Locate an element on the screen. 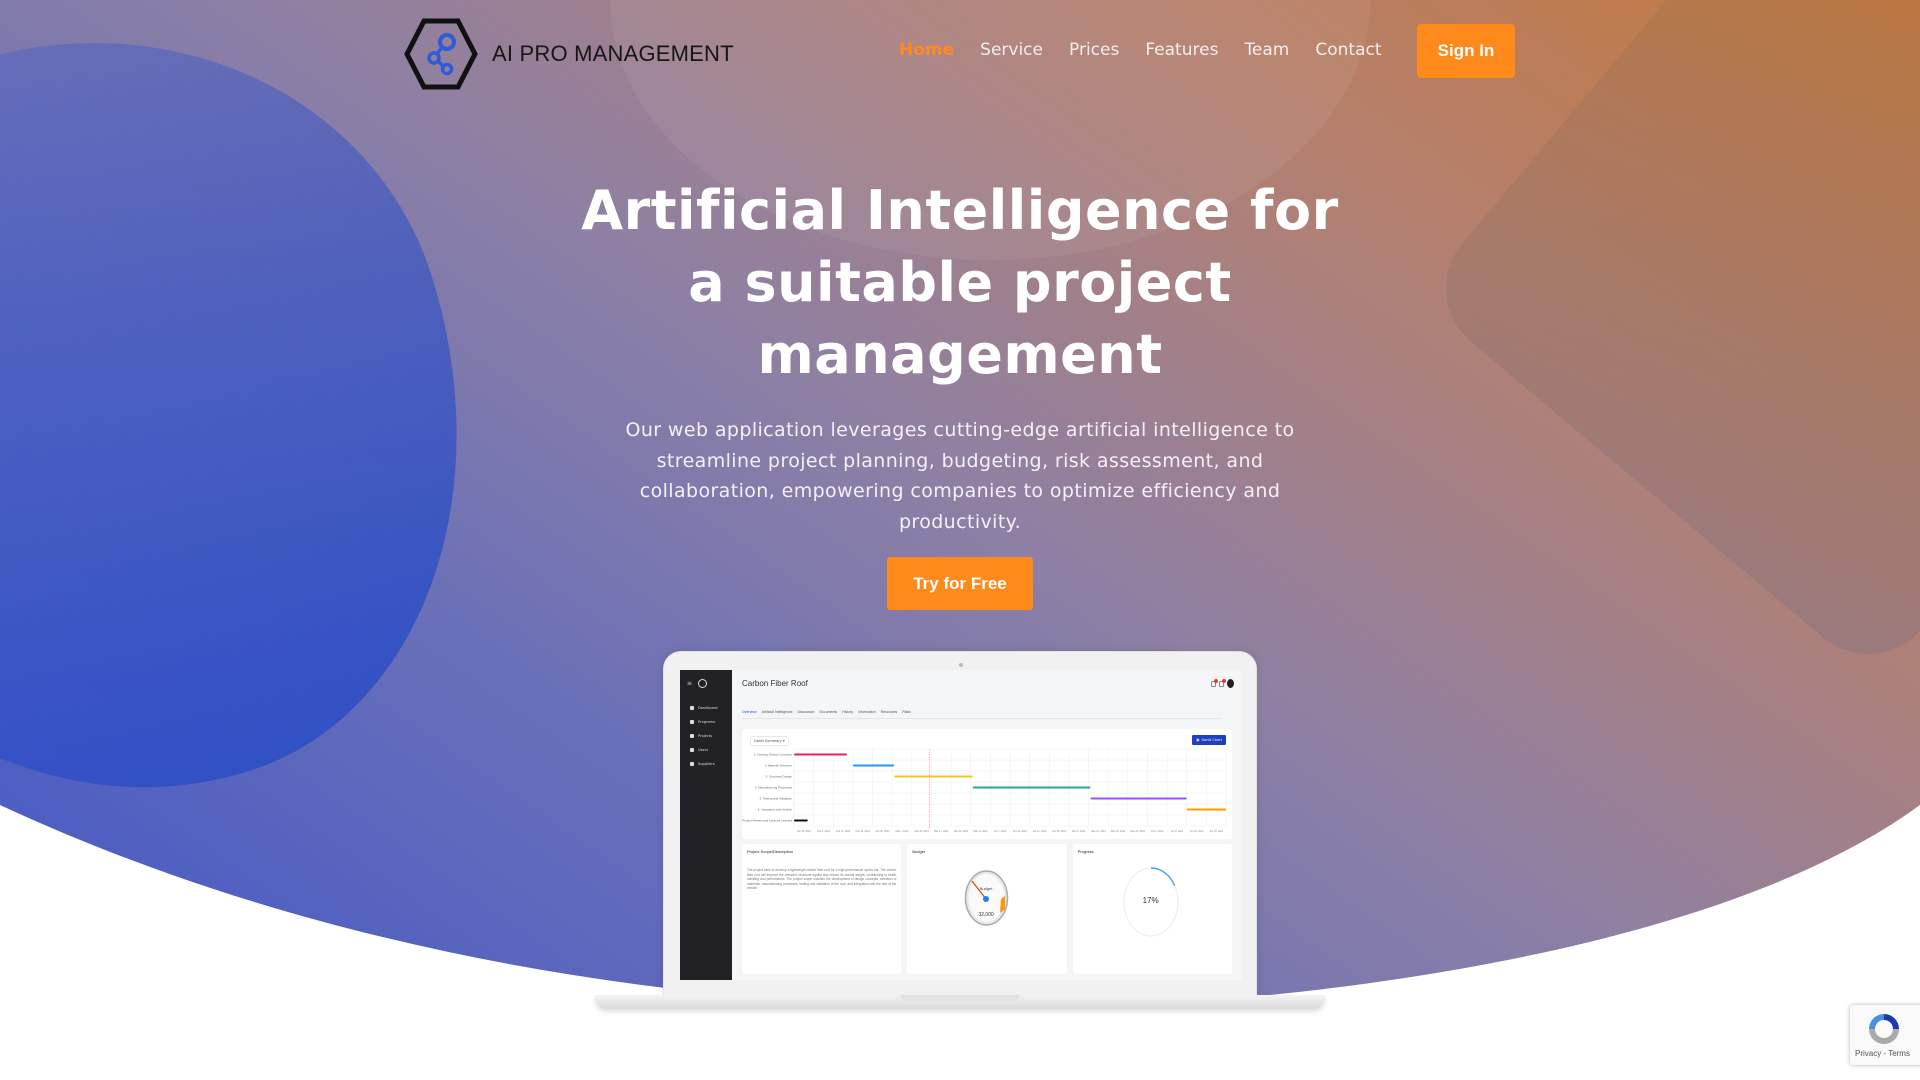 The height and width of the screenshot is (1080, 1920). laptop-base is located at coordinates (960, 1002).